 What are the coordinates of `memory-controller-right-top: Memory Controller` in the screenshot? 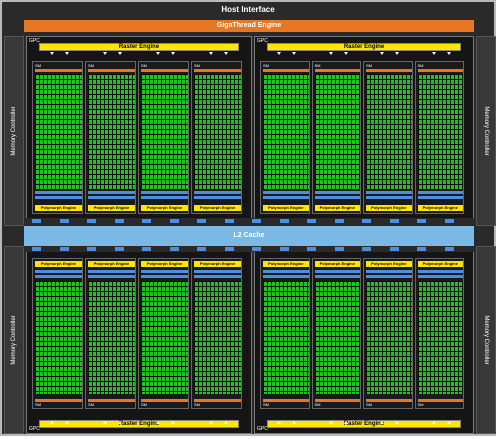 It's located at (486, 131).